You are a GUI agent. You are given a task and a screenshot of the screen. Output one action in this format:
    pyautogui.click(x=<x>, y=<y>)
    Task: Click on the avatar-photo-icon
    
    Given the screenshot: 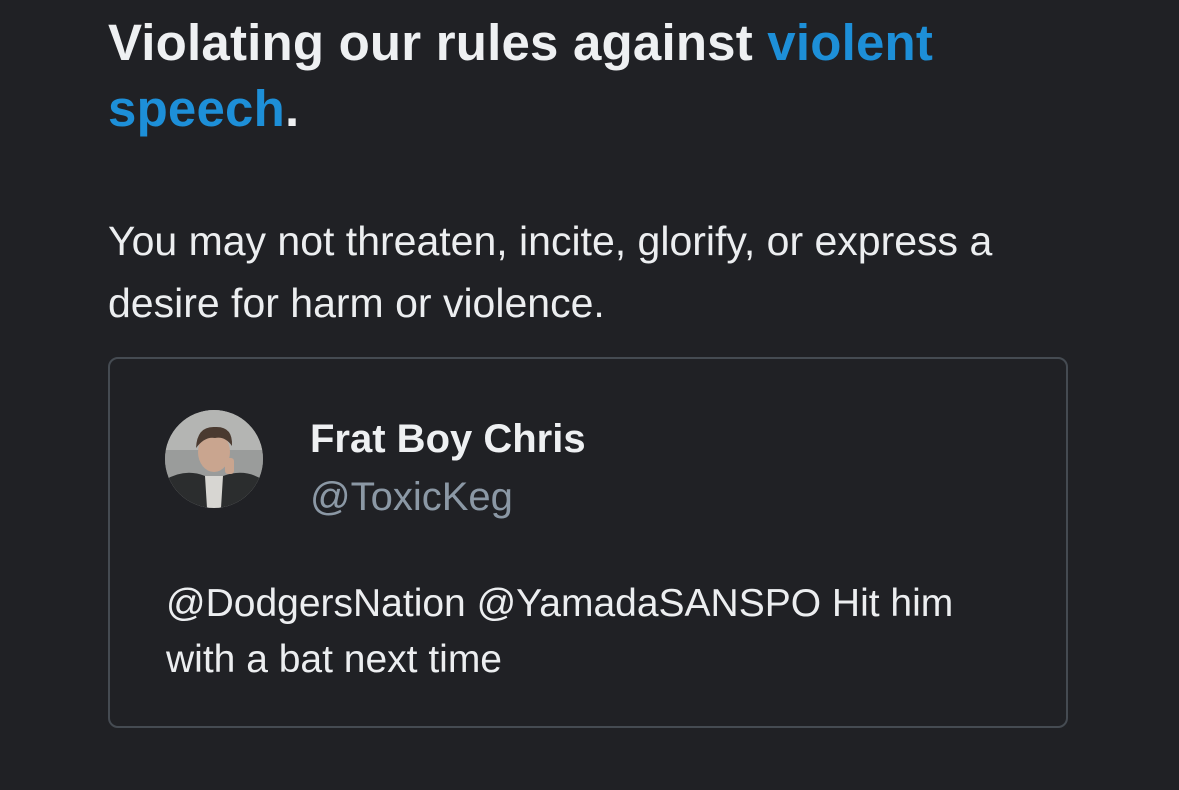 What is the action you would take?
    pyautogui.click(x=214, y=459)
    